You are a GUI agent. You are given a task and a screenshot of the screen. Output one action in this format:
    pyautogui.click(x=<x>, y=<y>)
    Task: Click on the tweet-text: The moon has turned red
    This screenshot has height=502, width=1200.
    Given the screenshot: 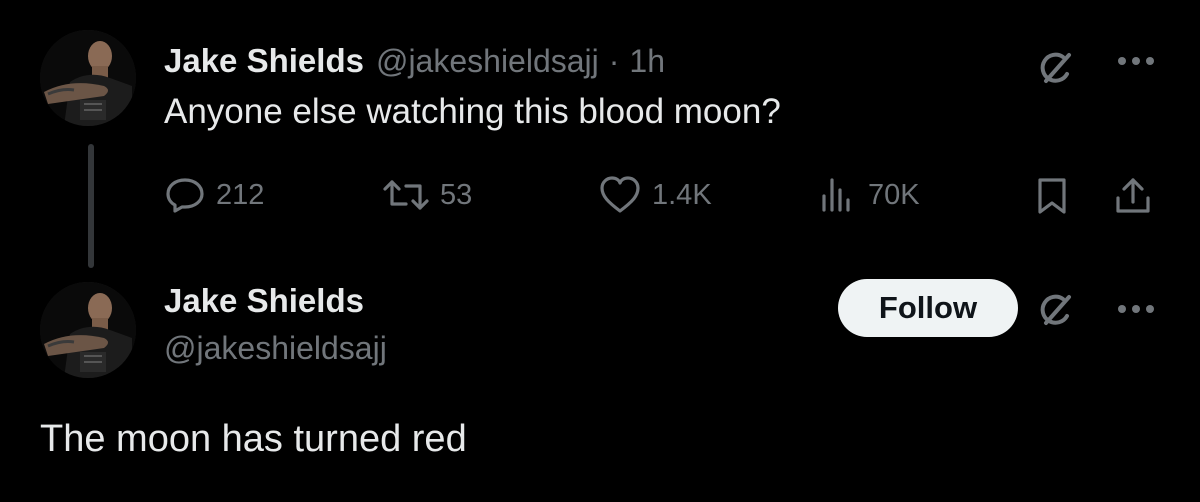 What is the action you would take?
    pyautogui.click(x=253, y=439)
    